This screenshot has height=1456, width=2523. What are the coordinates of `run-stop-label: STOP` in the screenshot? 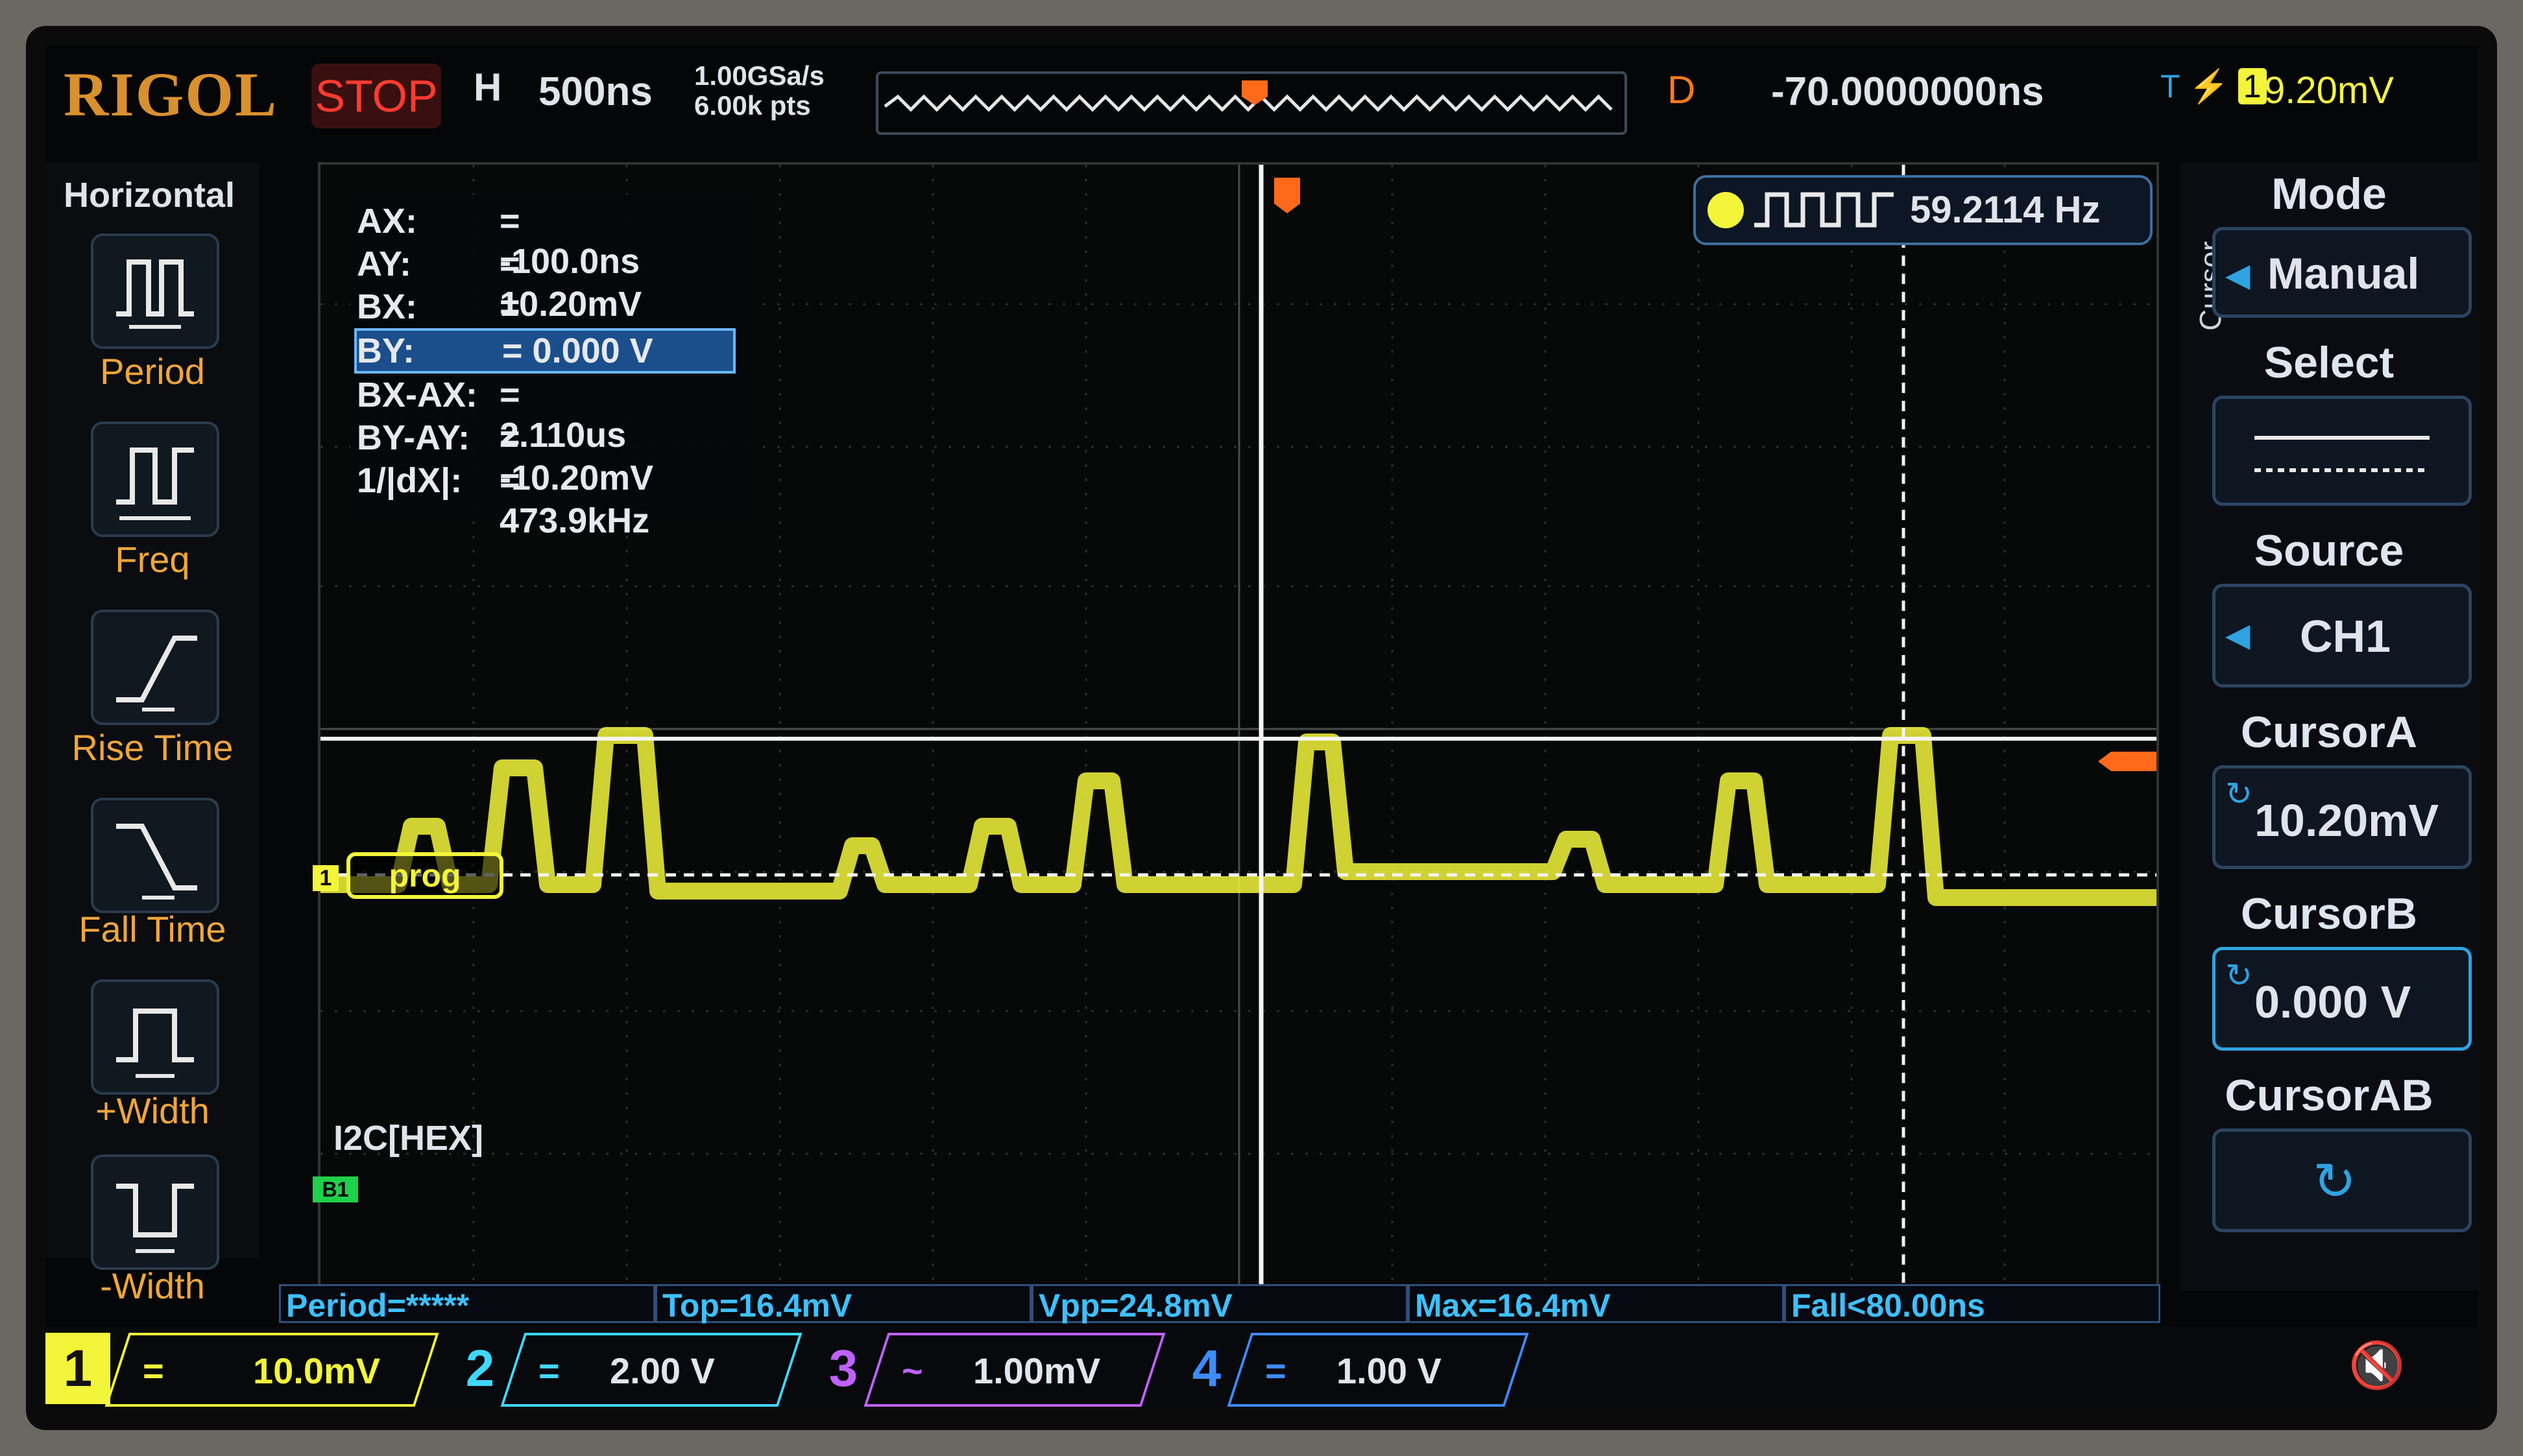 It's located at (376, 96).